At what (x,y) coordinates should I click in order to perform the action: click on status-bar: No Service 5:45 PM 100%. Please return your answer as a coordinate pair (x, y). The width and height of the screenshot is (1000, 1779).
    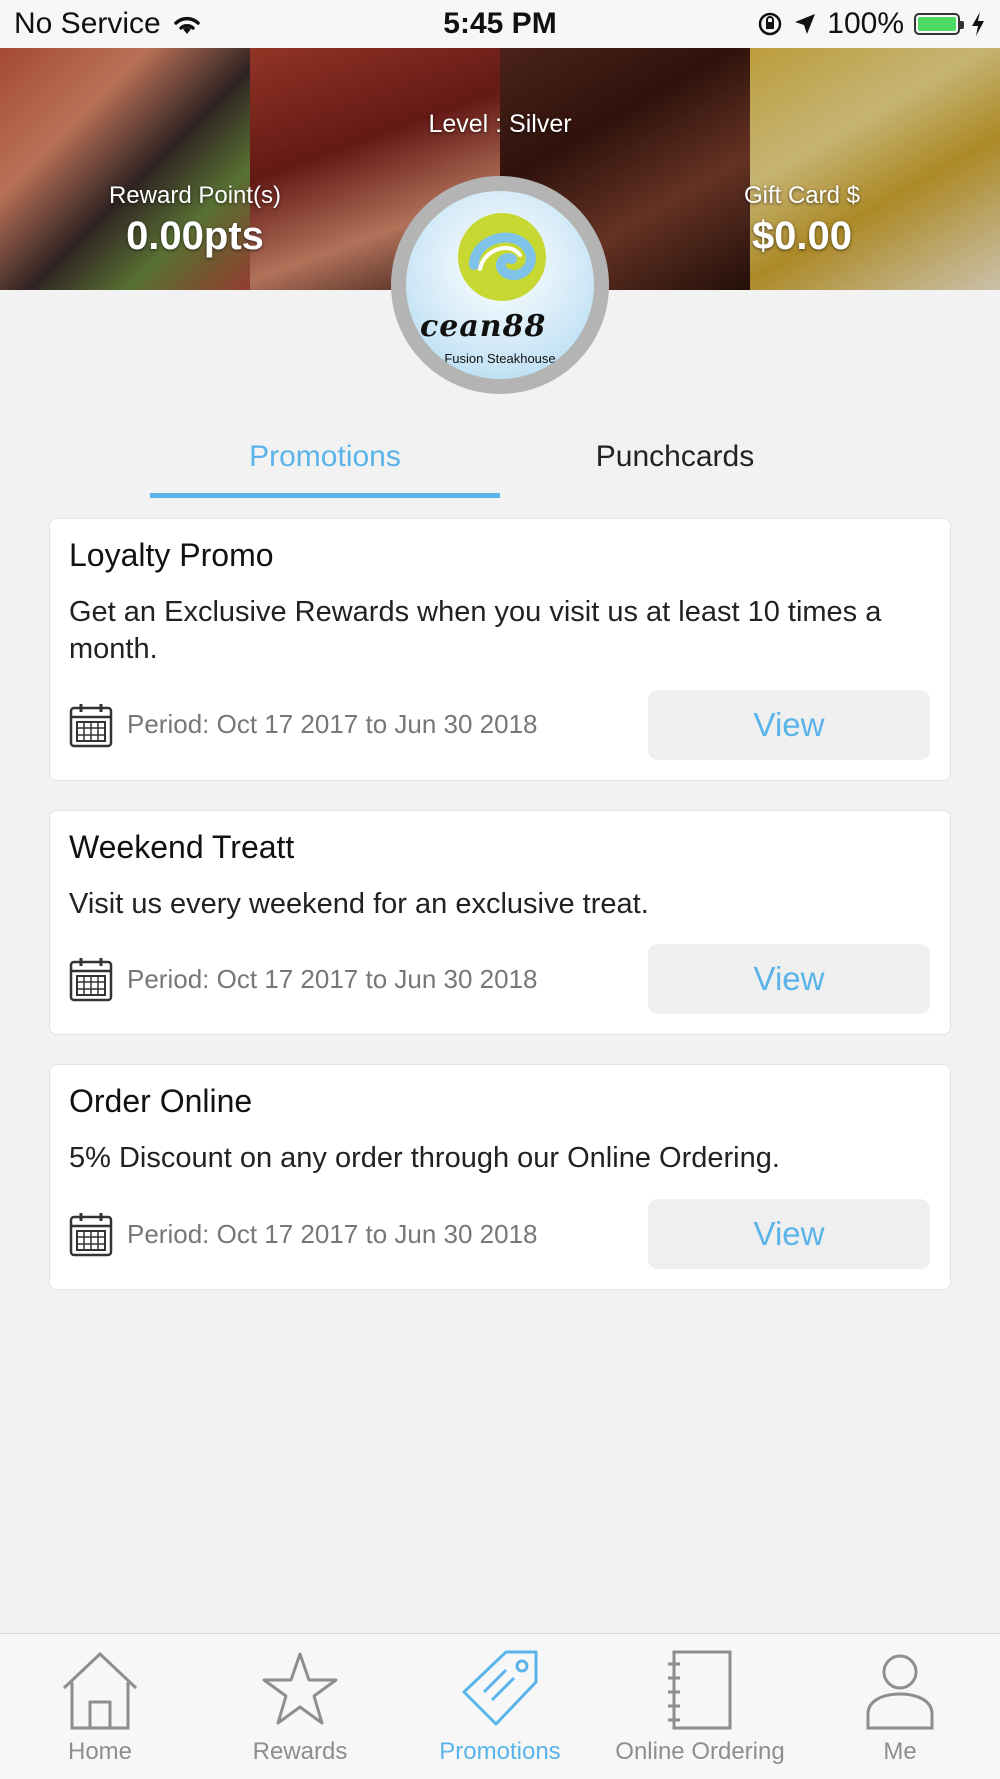
    Looking at the image, I should click on (500, 24).